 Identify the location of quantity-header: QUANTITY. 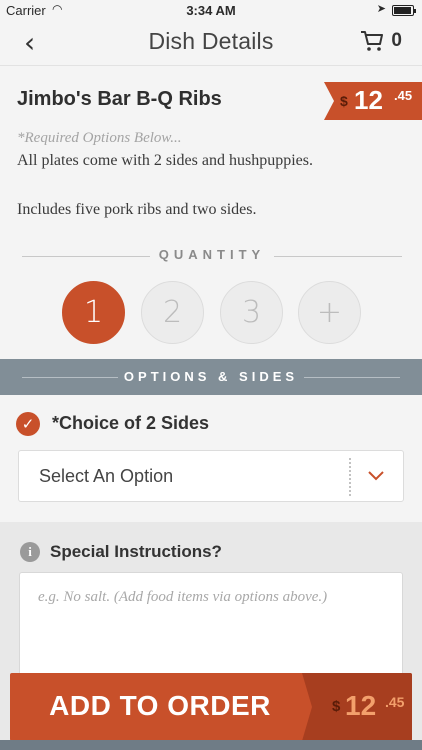
(212, 256).